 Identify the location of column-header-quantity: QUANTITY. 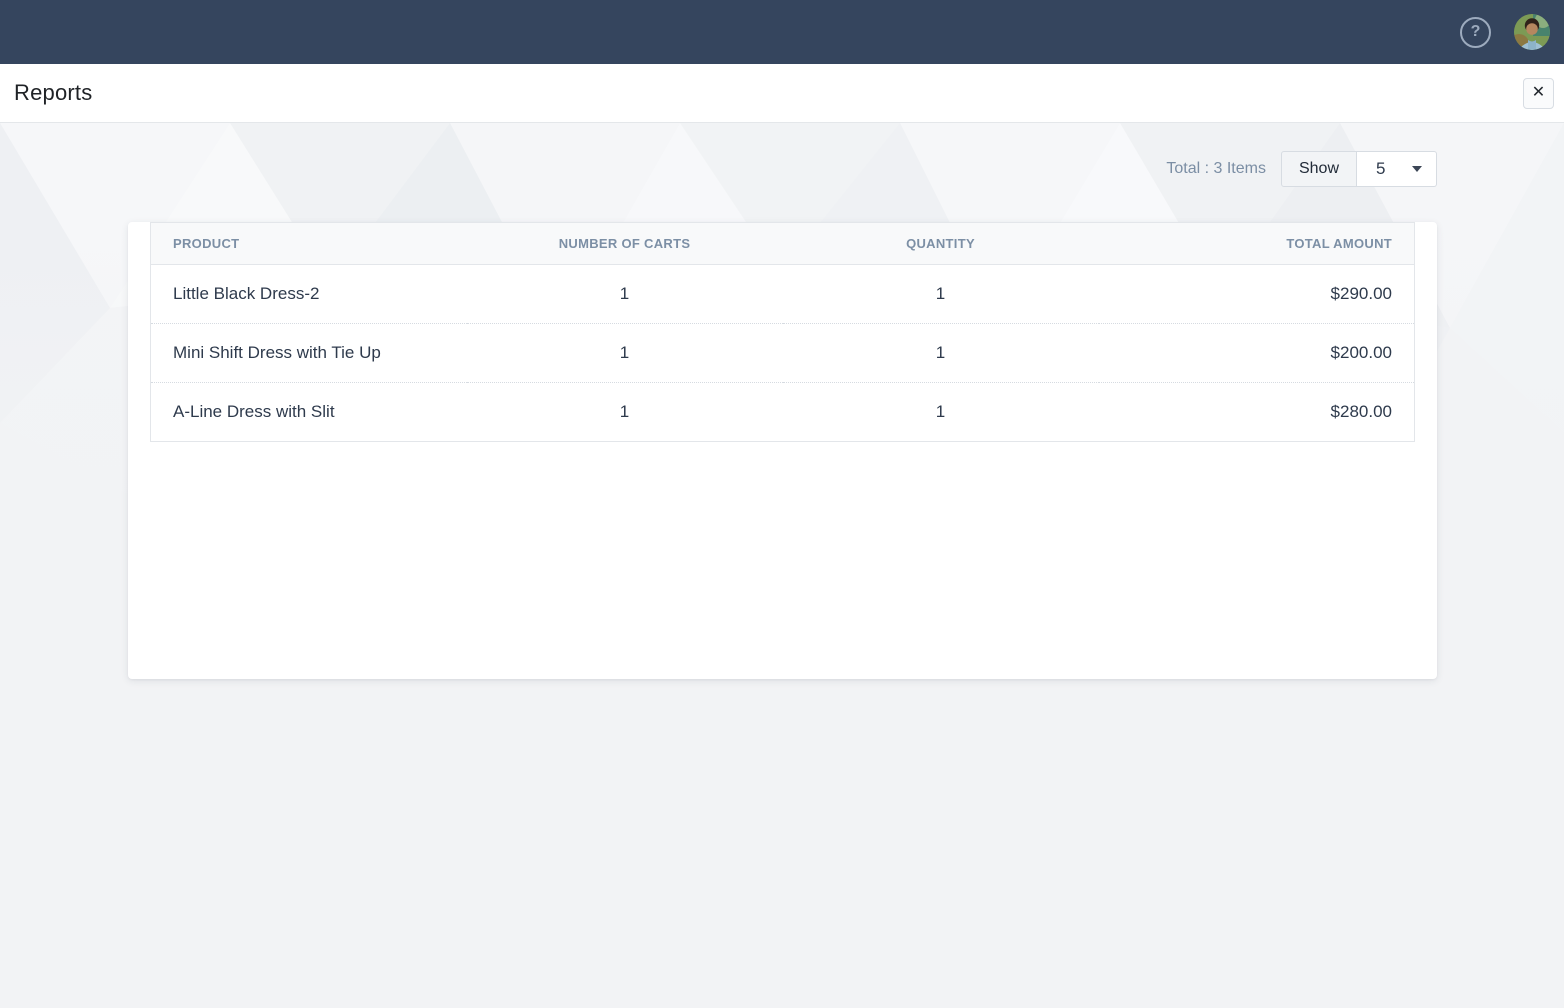
(940, 243).